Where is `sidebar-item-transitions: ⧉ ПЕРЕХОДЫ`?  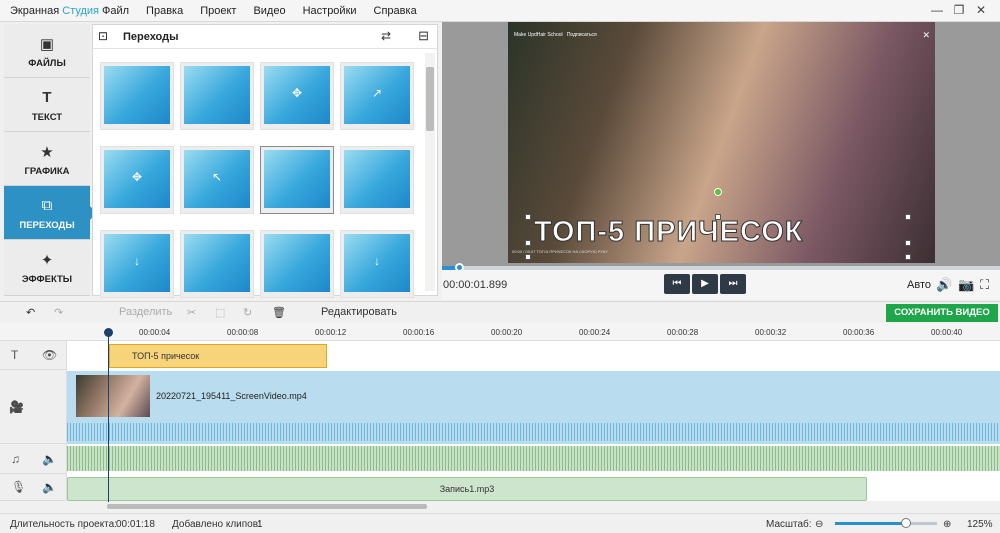 sidebar-item-transitions: ⧉ ПЕРЕХОДЫ is located at coordinates (50, 213).